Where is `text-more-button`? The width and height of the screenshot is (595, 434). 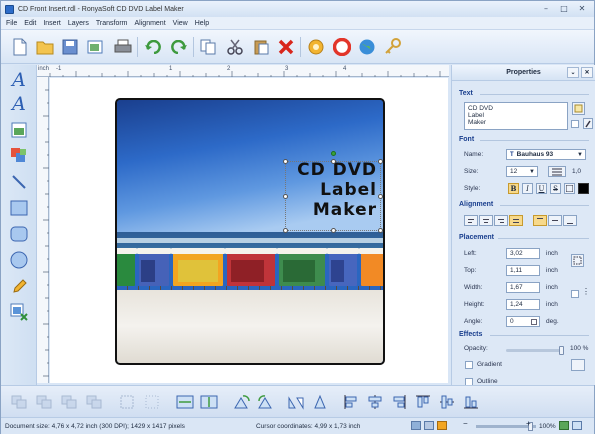 text-more-button is located at coordinates (588, 123).